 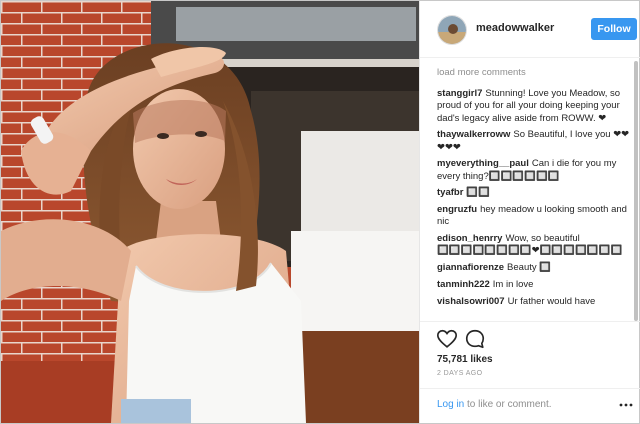 I want to click on more-options-icon, so click(x=626, y=405).